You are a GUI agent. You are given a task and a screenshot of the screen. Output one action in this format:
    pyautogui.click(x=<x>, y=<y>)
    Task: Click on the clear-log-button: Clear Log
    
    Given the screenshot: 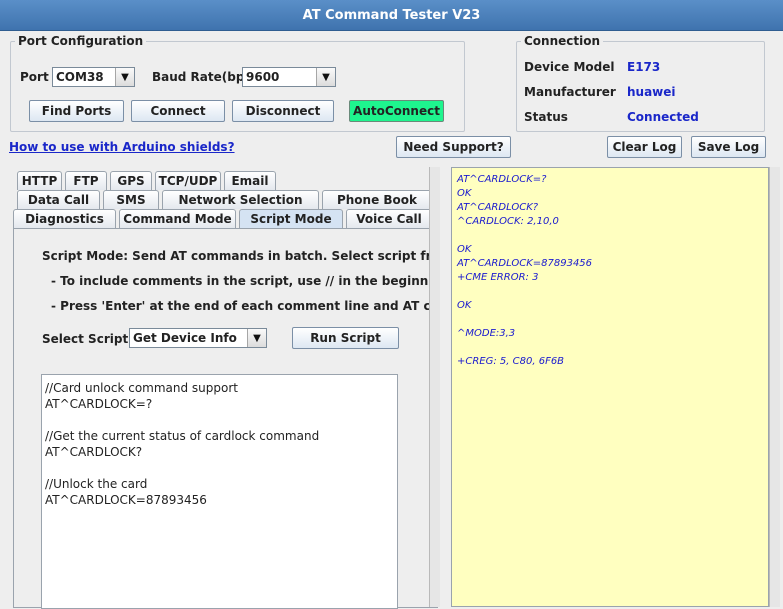 What is the action you would take?
    pyautogui.click(x=644, y=147)
    